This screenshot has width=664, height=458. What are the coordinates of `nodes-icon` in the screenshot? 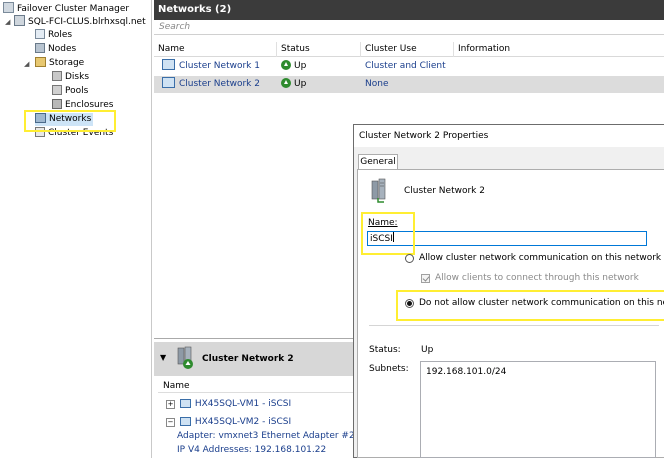 It's located at (40, 48).